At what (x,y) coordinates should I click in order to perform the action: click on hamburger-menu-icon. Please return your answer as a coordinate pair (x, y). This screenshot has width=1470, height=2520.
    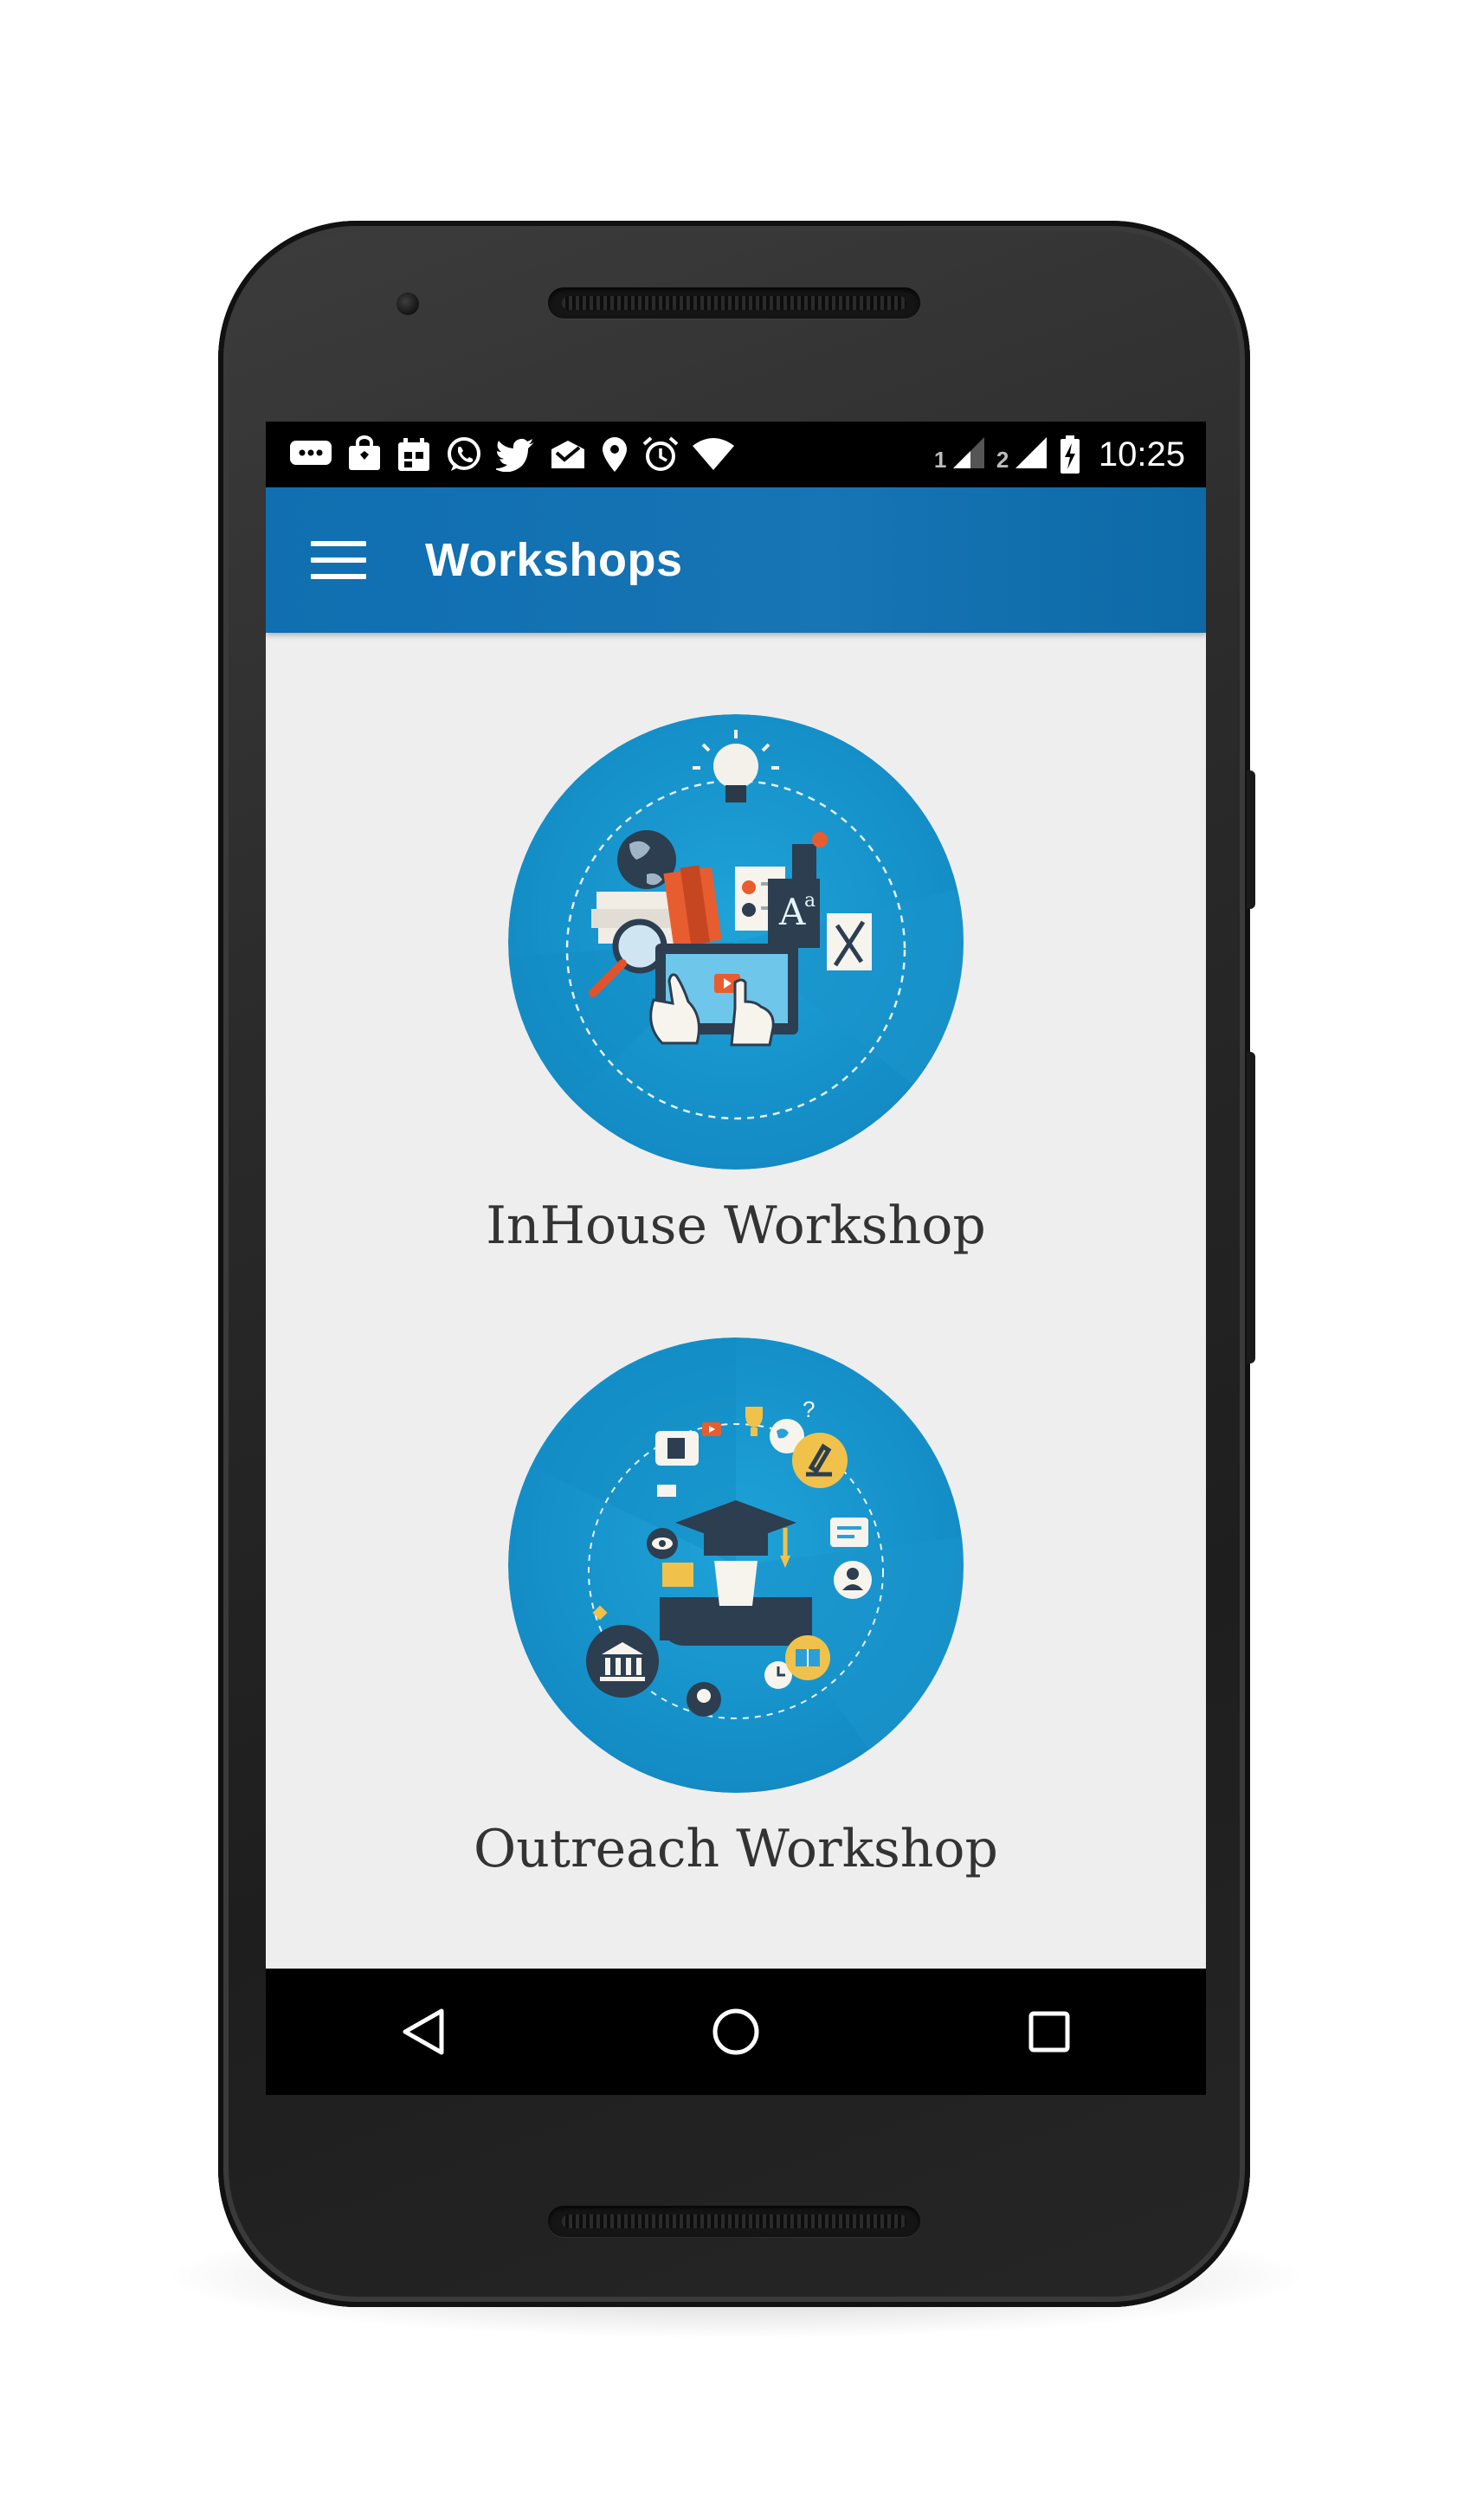
    Looking at the image, I should click on (338, 560).